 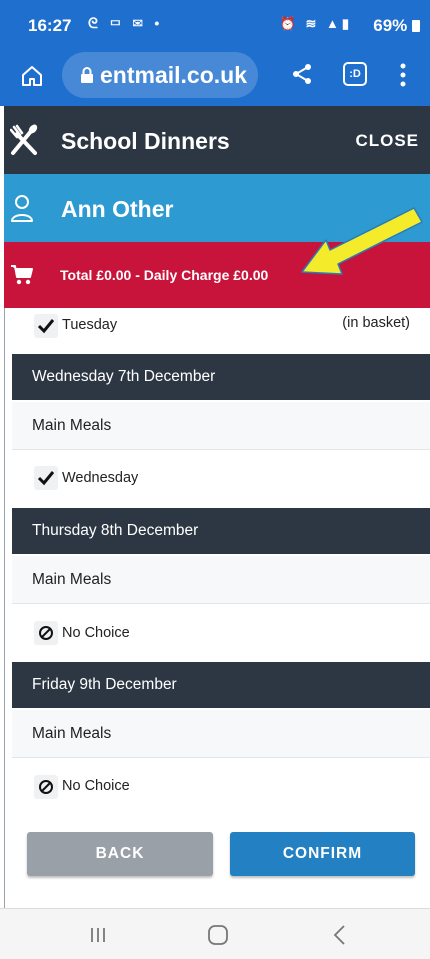 What do you see at coordinates (164, 275) in the screenshot?
I see `basket-total: Total £0.00 - Daily Charge £0.00` at bounding box center [164, 275].